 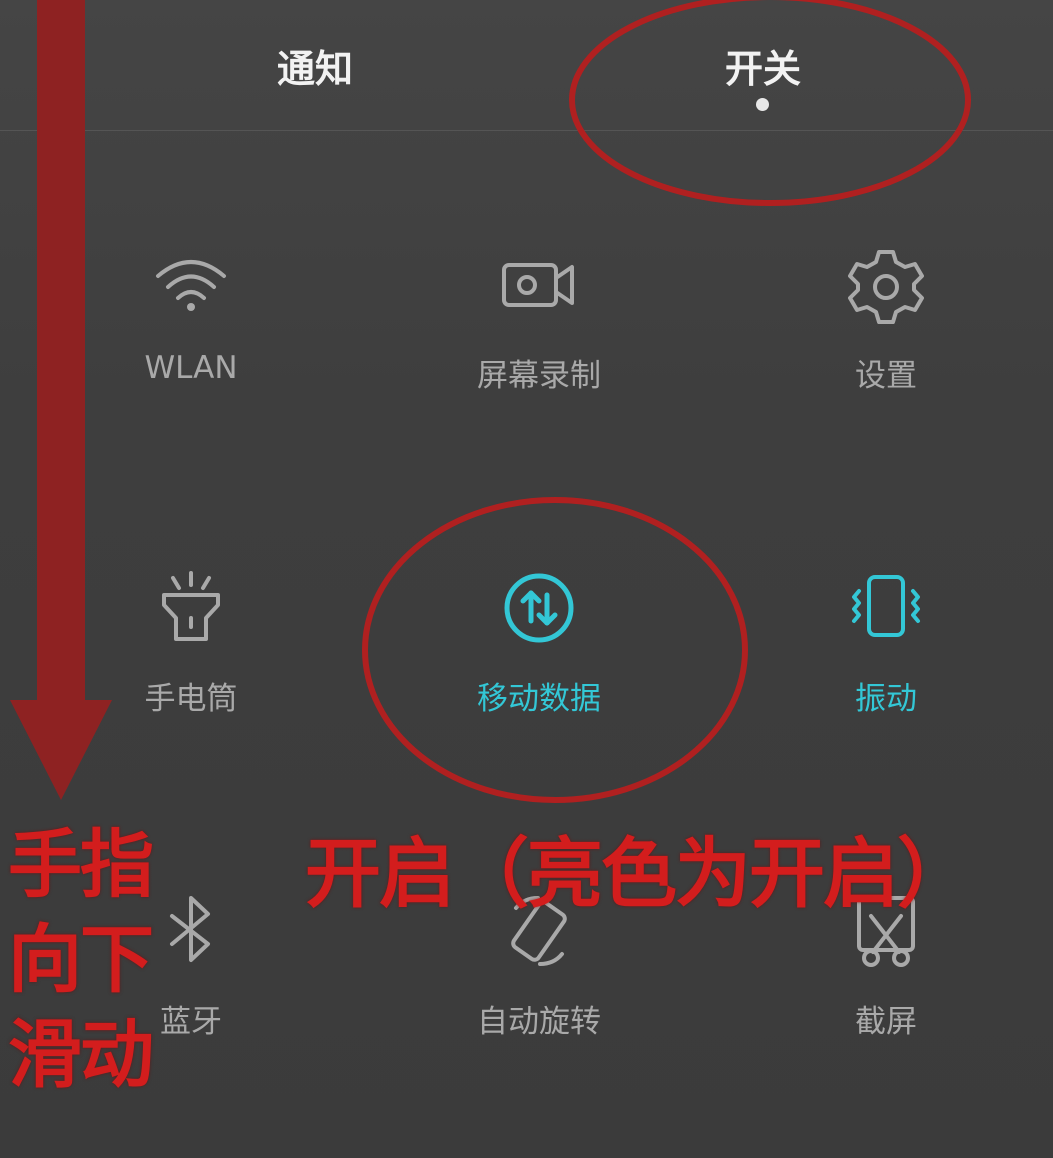 I want to click on tile-vibrate: 振动, so click(x=886, y=658).